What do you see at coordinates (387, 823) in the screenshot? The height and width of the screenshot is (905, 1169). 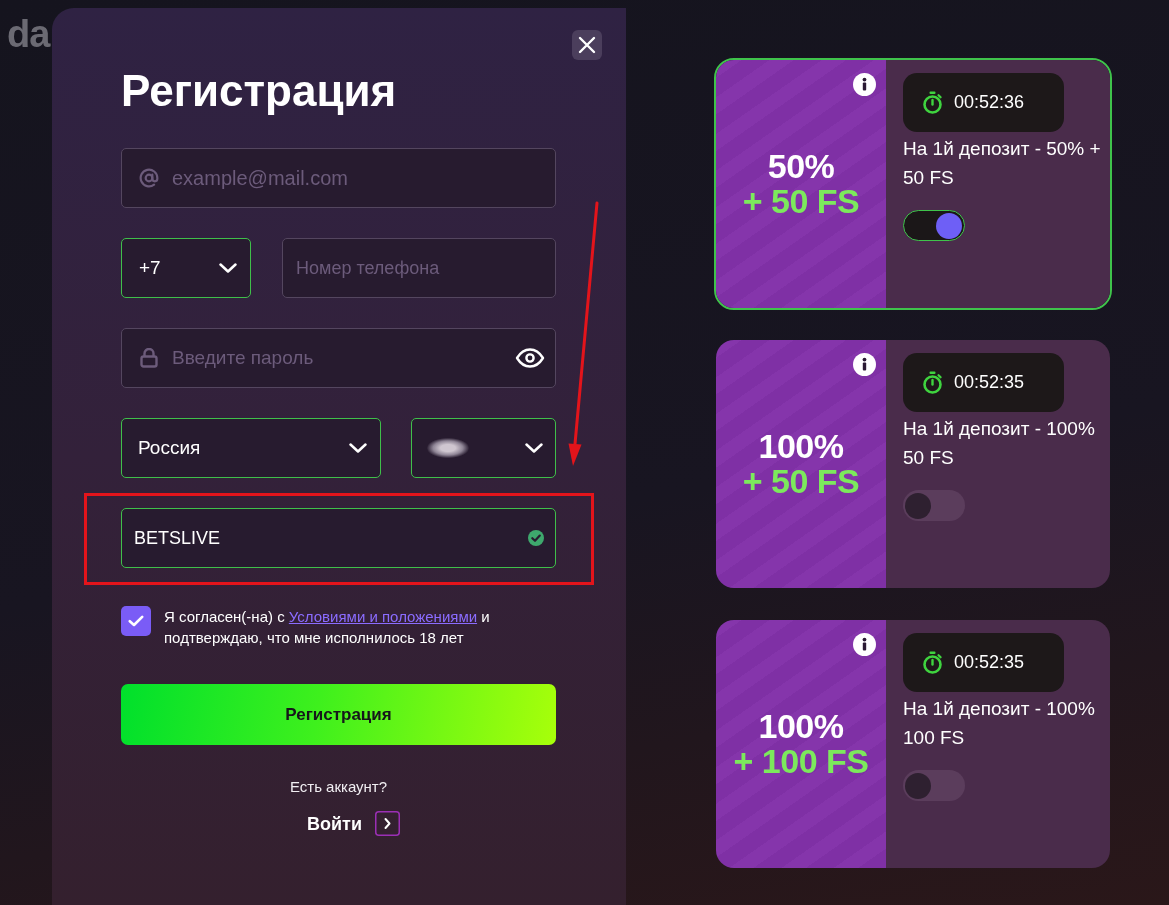 I see `chevron-right-icon` at bounding box center [387, 823].